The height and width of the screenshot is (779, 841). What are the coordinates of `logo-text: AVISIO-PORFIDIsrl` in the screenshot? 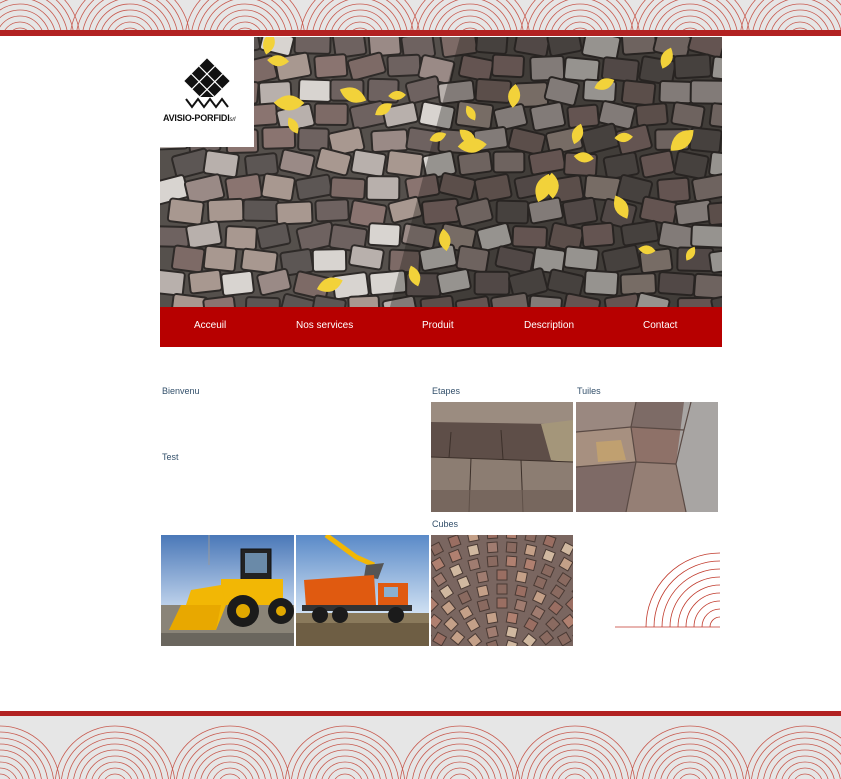 It's located at (208, 118).